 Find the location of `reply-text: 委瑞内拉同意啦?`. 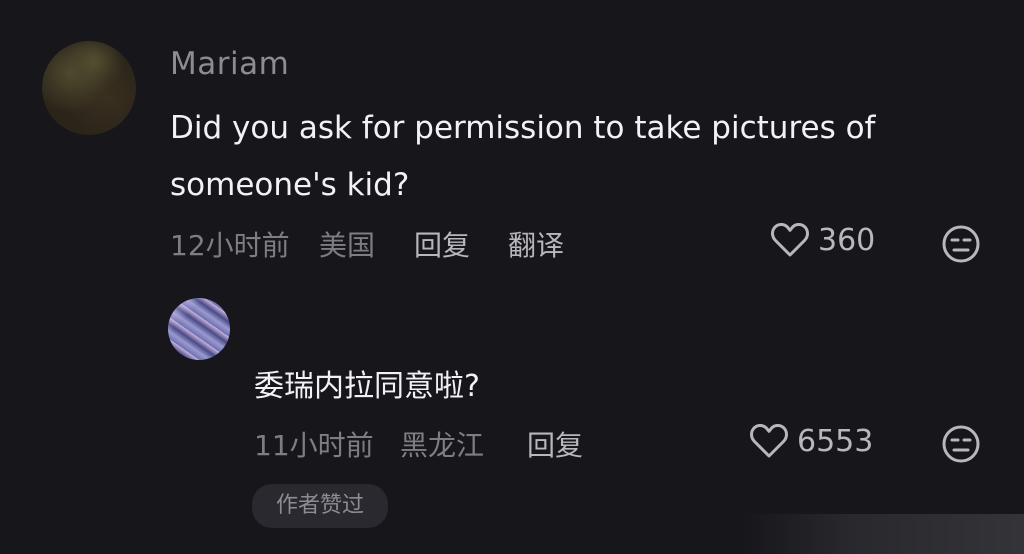

reply-text: 委瑞内拉同意啦? is located at coordinates (367, 383).